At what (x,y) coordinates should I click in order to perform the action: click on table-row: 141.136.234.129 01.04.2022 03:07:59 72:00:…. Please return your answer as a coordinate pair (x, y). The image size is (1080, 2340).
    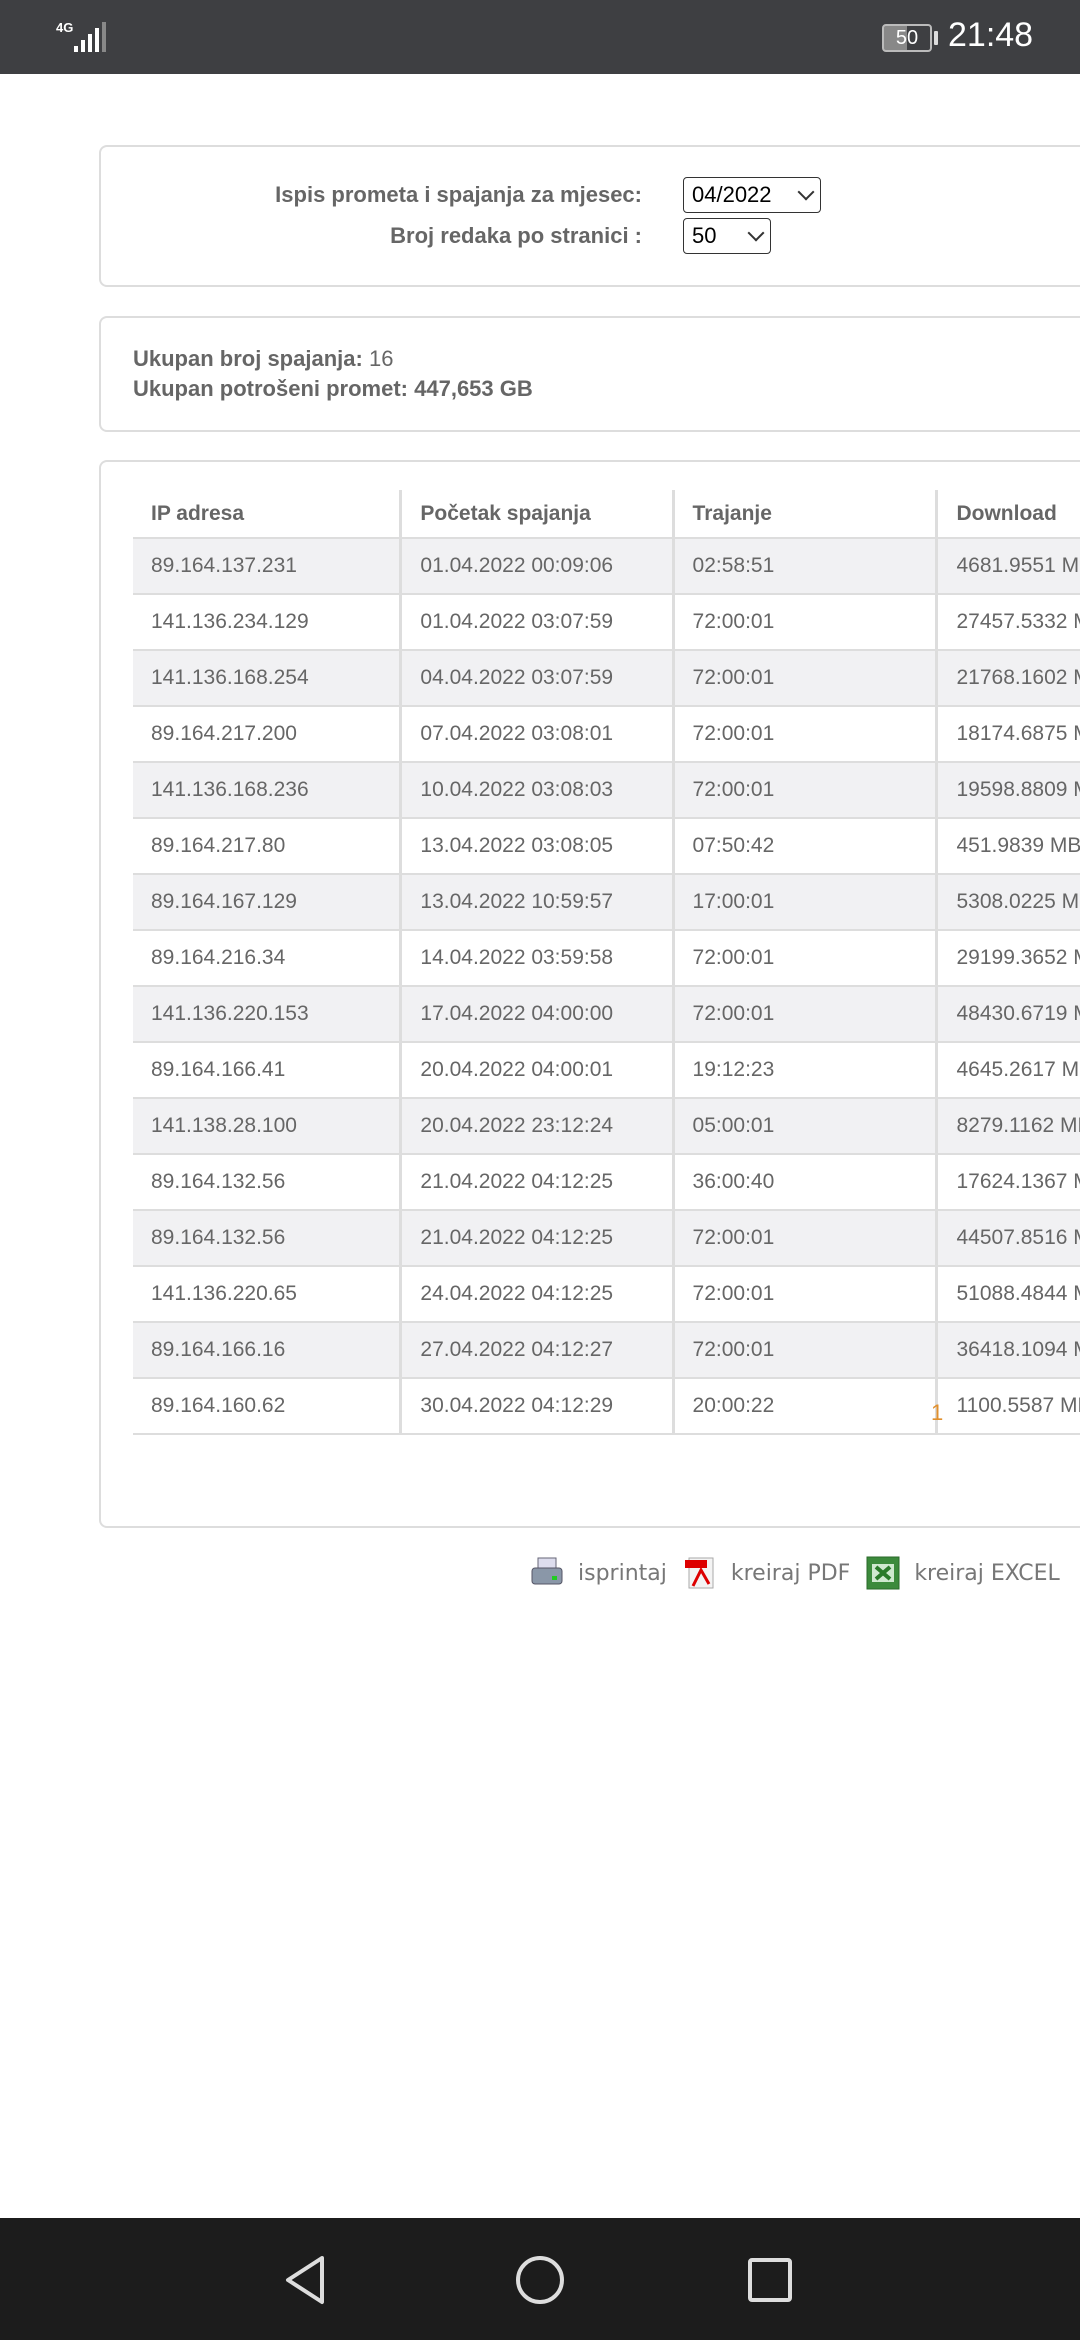
    Looking at the image, I should click on (606, 622).